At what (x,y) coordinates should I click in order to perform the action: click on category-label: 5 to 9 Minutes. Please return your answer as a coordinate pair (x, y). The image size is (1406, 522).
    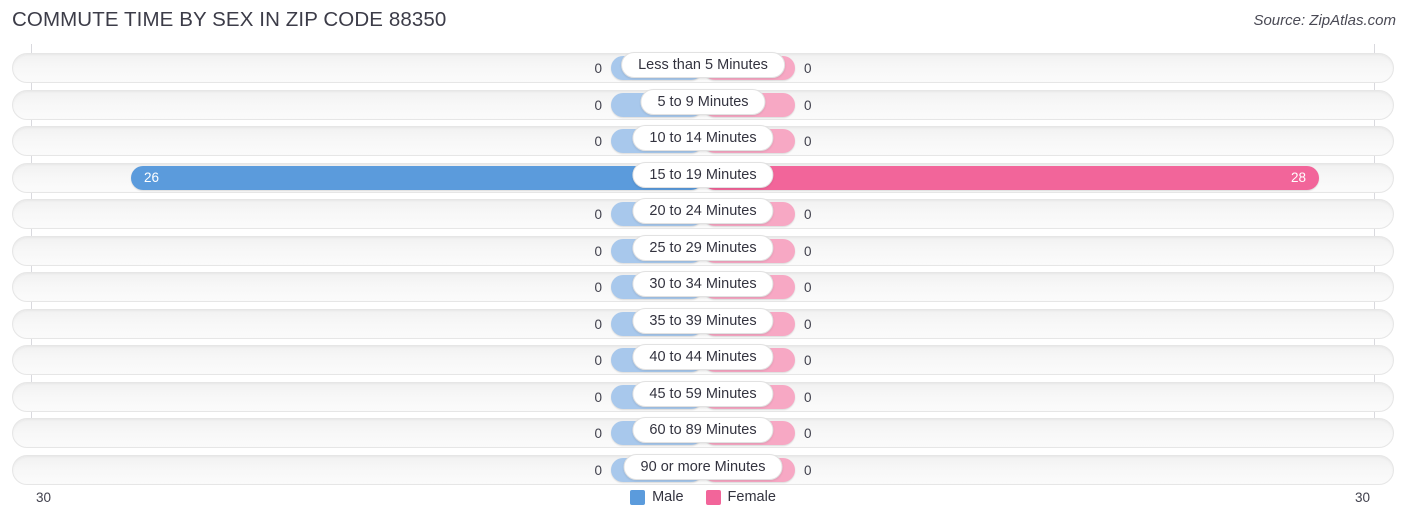
    Looking at the image, I should click on (703, 101).